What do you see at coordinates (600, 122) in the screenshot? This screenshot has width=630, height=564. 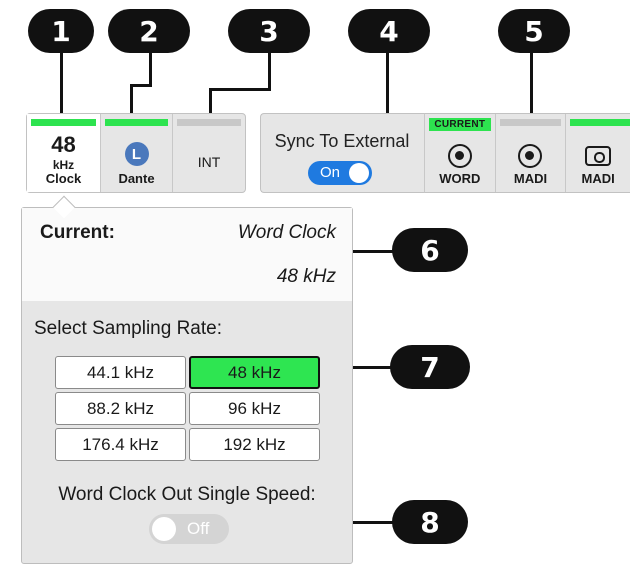 I see `madi-optical-bar` at bounding box center [600, 122].